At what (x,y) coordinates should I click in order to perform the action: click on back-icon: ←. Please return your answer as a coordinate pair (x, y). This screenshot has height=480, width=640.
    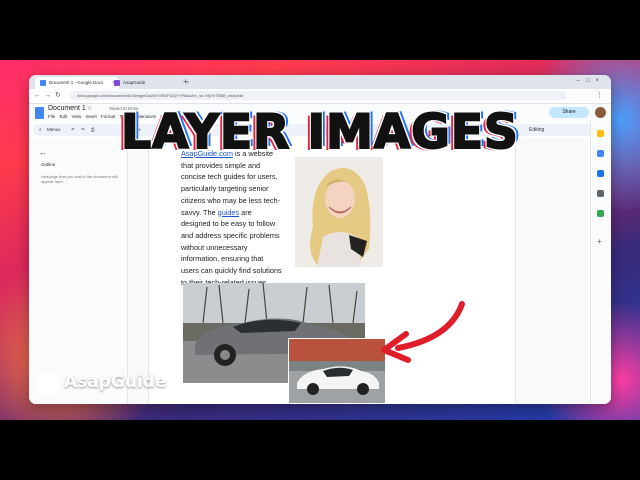
    Looking at the image, I should click on (37, 96).